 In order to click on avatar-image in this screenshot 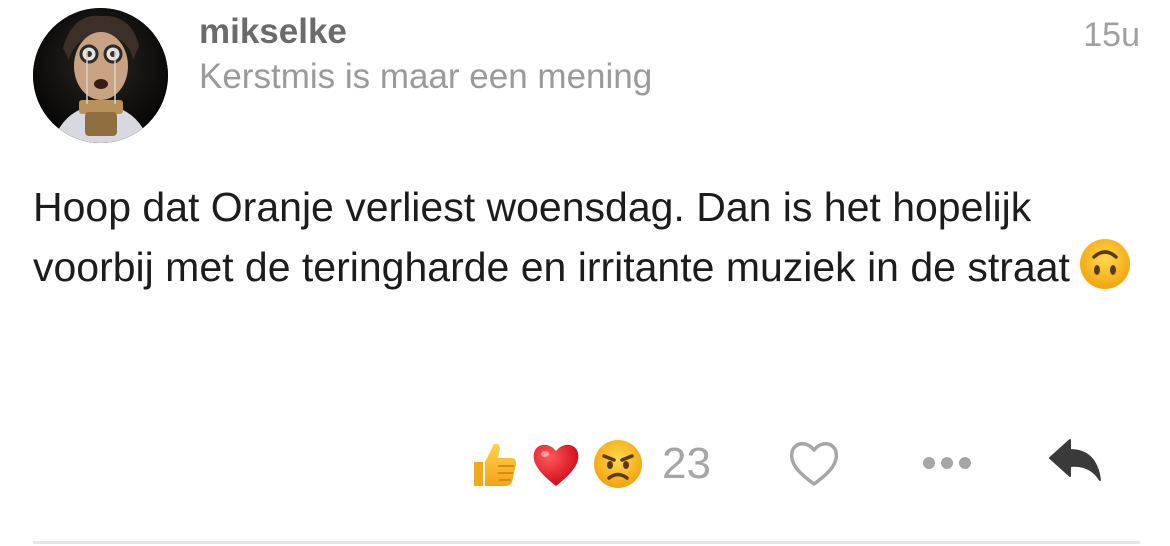, I will do `click(100, 75)`.